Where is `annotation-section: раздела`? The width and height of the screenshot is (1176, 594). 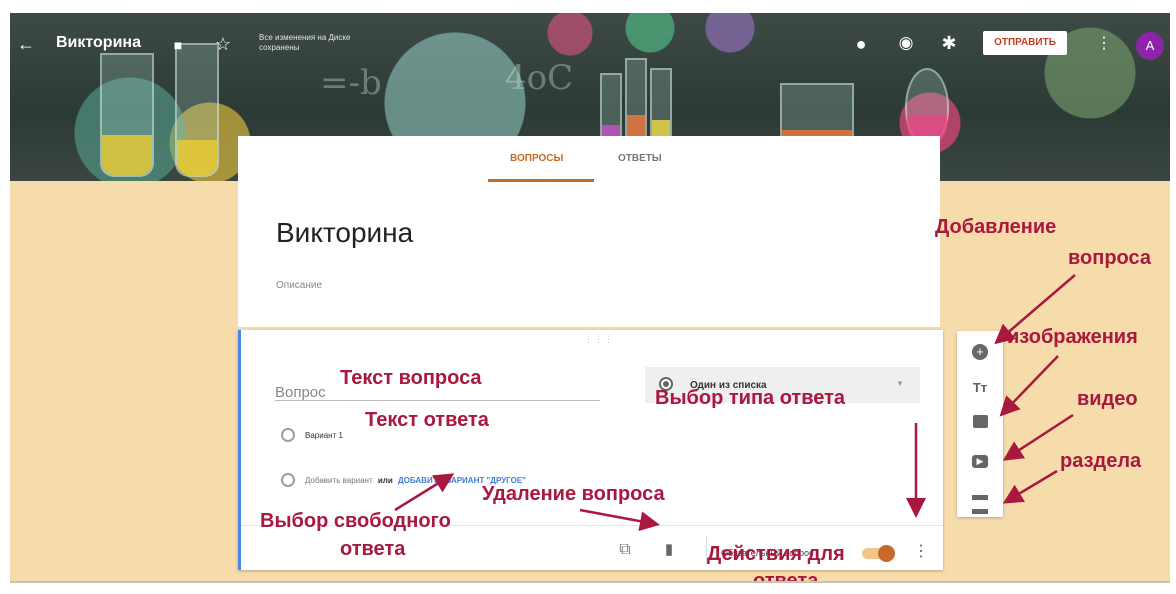
annotation-section: раздела is located at coordinates (1101, 461).